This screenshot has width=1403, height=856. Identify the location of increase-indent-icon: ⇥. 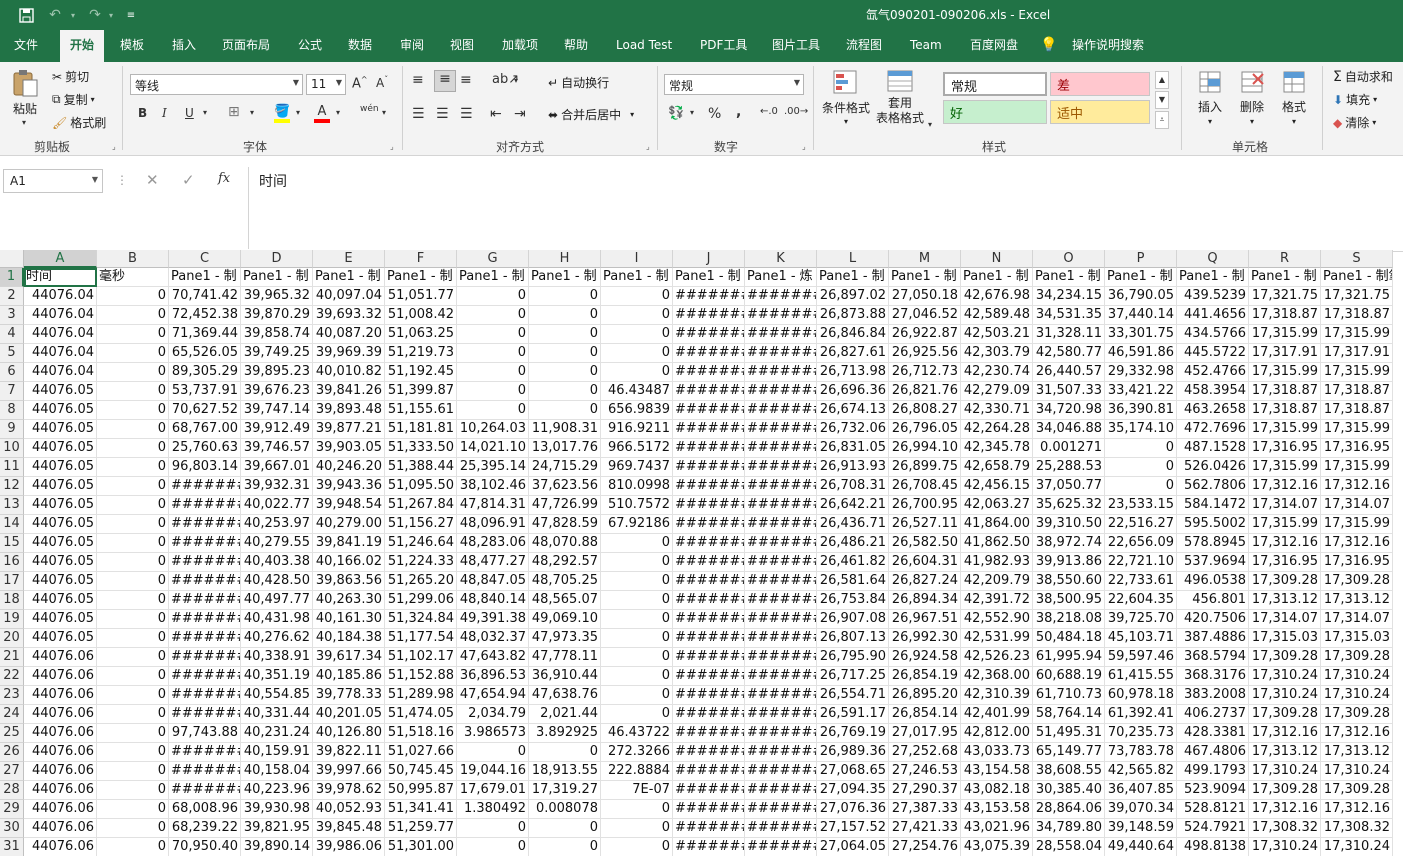
(520, 114).